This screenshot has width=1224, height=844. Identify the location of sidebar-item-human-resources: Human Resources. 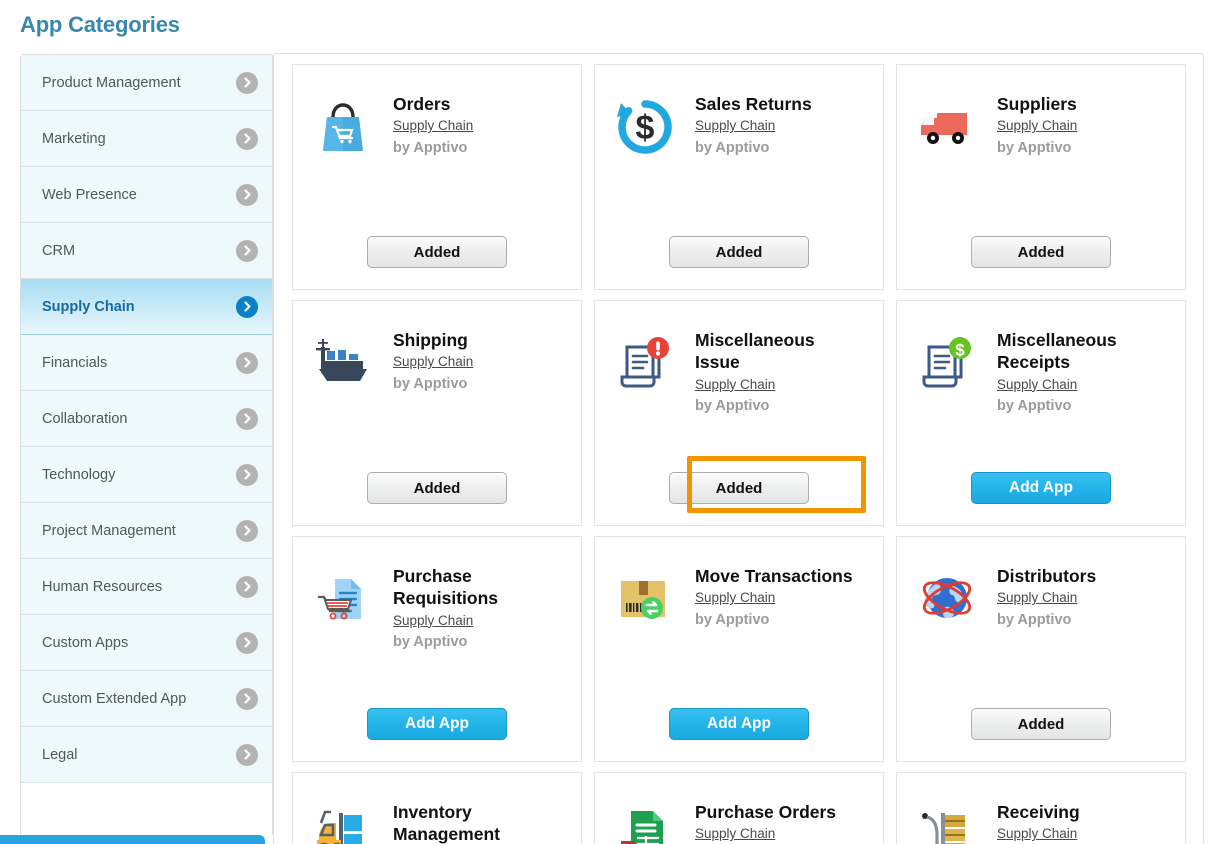
(146, 587).